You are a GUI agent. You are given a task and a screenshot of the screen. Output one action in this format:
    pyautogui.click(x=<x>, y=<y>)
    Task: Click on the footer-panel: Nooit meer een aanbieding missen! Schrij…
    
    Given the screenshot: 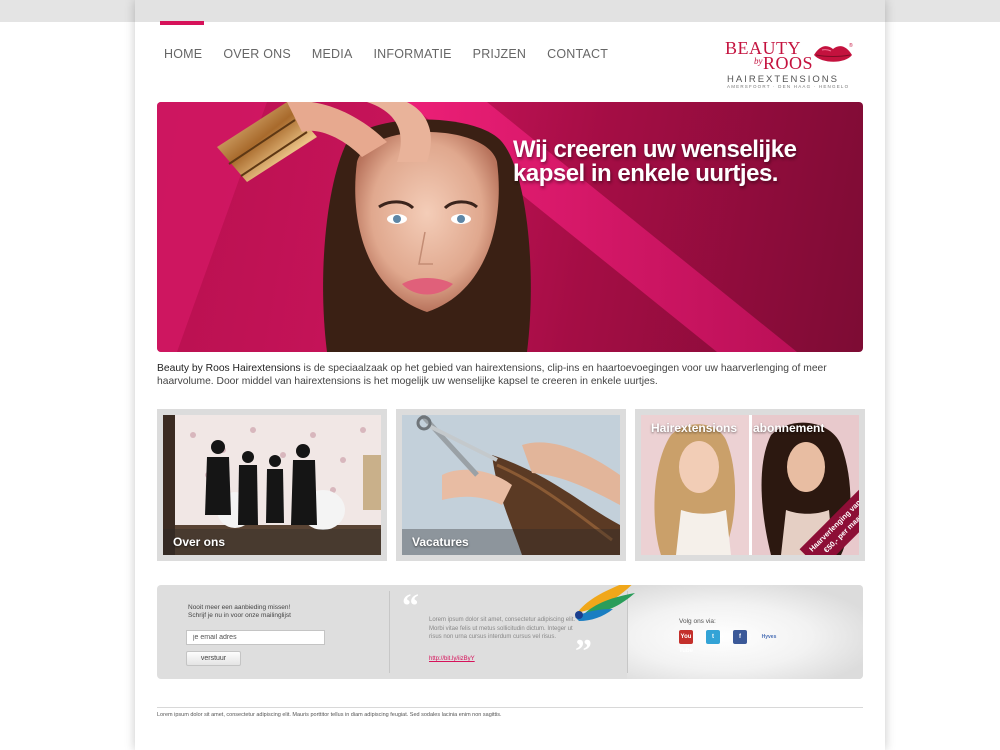 What is the action you would take?
    pyautogui.click(x=510, y=632)
    